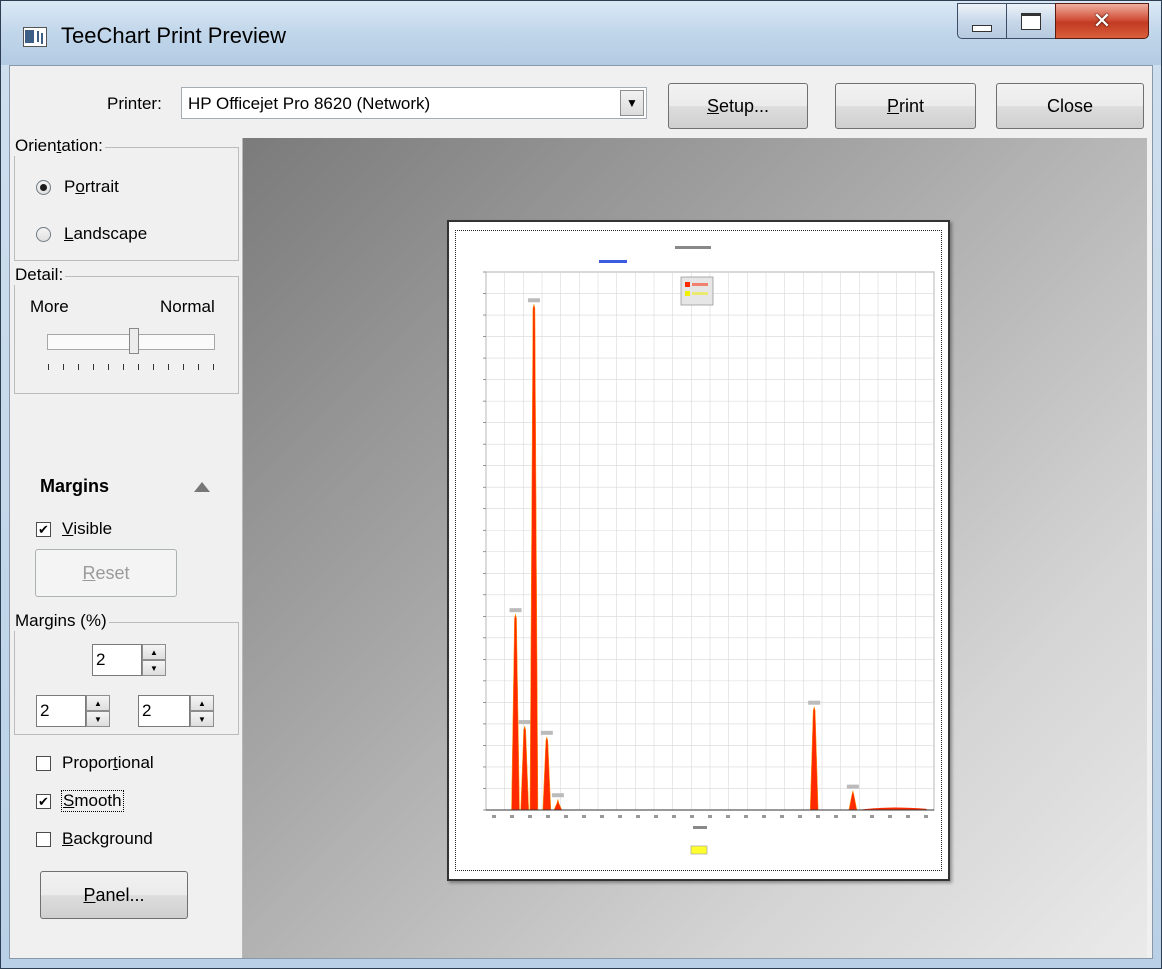  I want to click on top-margin-spinner: 2 ▲ ▼, so click(129, 660).